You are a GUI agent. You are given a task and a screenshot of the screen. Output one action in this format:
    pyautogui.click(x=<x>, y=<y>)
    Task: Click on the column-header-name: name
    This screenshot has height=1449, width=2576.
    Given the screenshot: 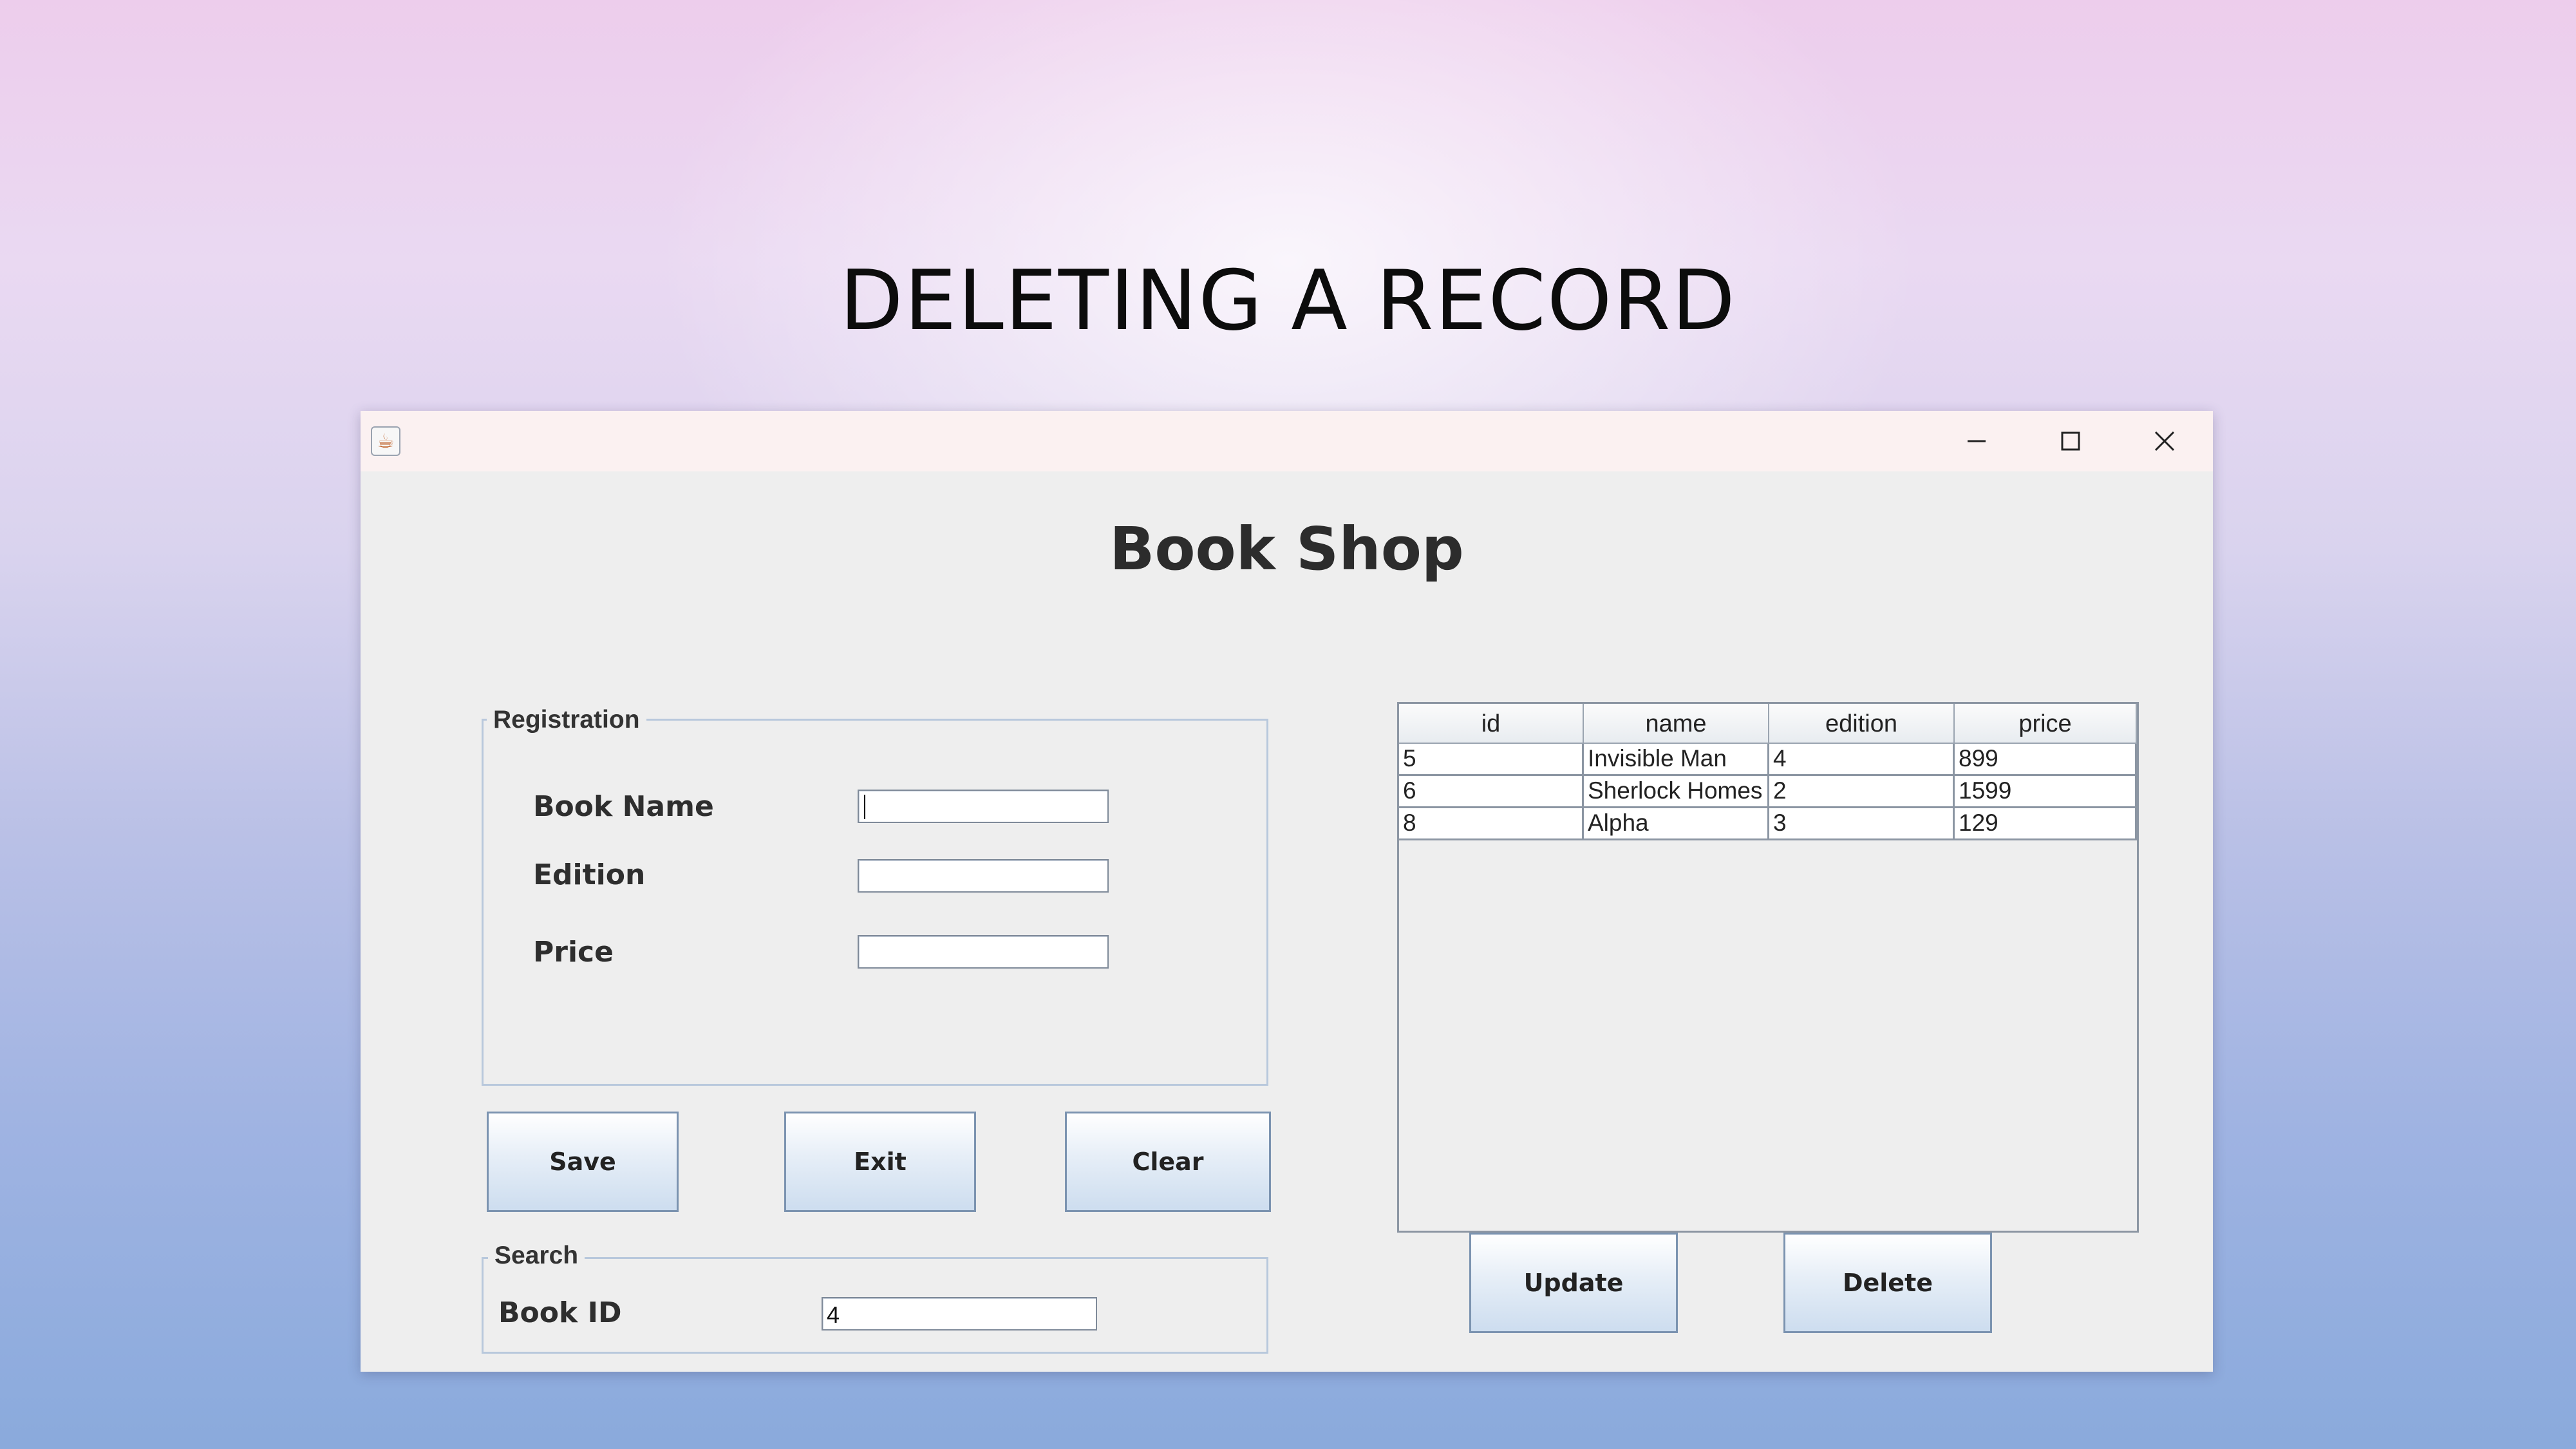 What is the action you would take?
    pyautogui.click(x=1676, y=724)
    